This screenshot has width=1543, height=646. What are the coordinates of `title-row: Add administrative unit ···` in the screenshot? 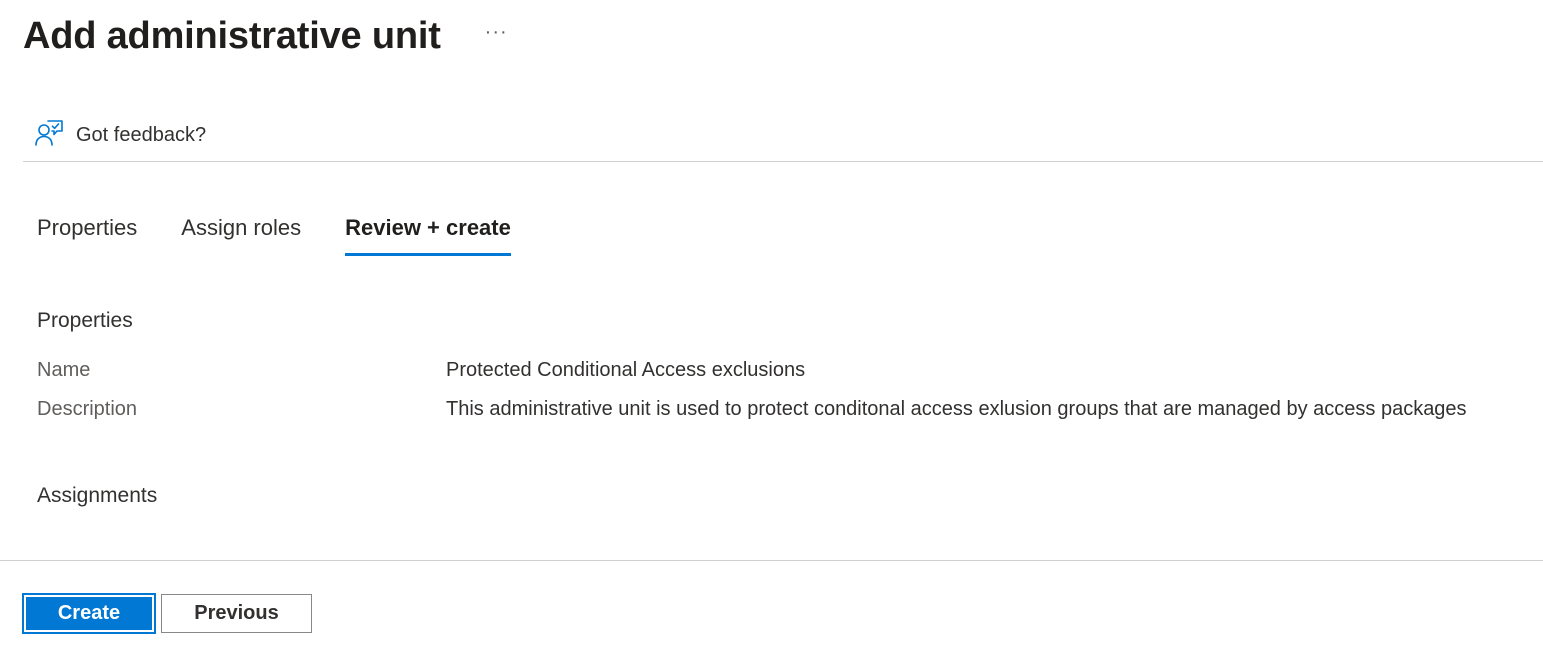 It's located at (267, 36).